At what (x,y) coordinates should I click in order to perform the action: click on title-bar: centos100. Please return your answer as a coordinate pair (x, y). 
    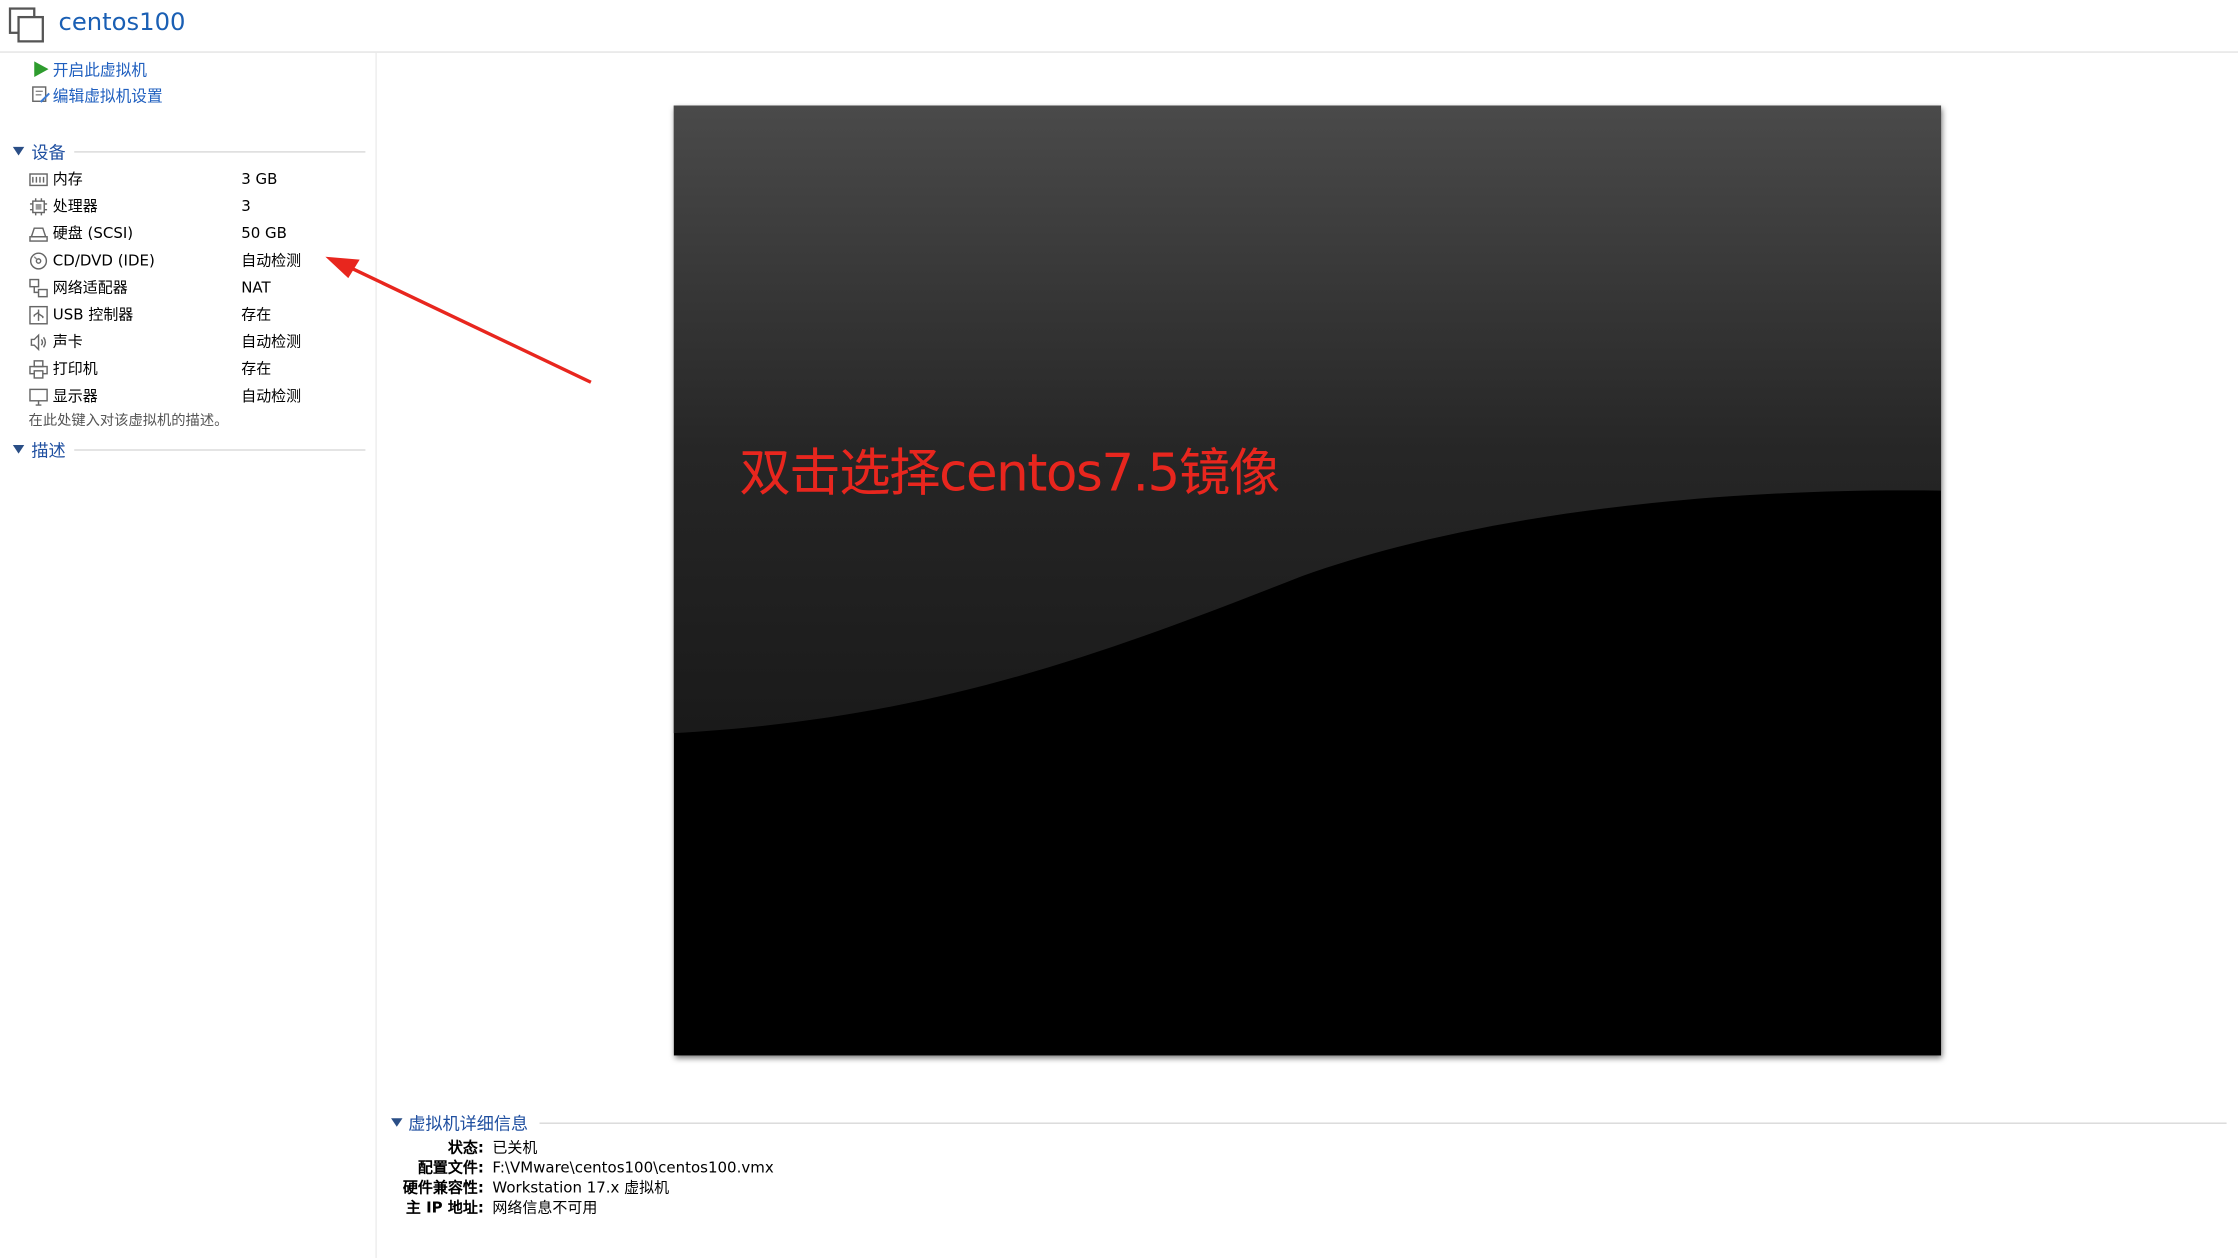
    Looking at the image, I should click on (1119, 26).